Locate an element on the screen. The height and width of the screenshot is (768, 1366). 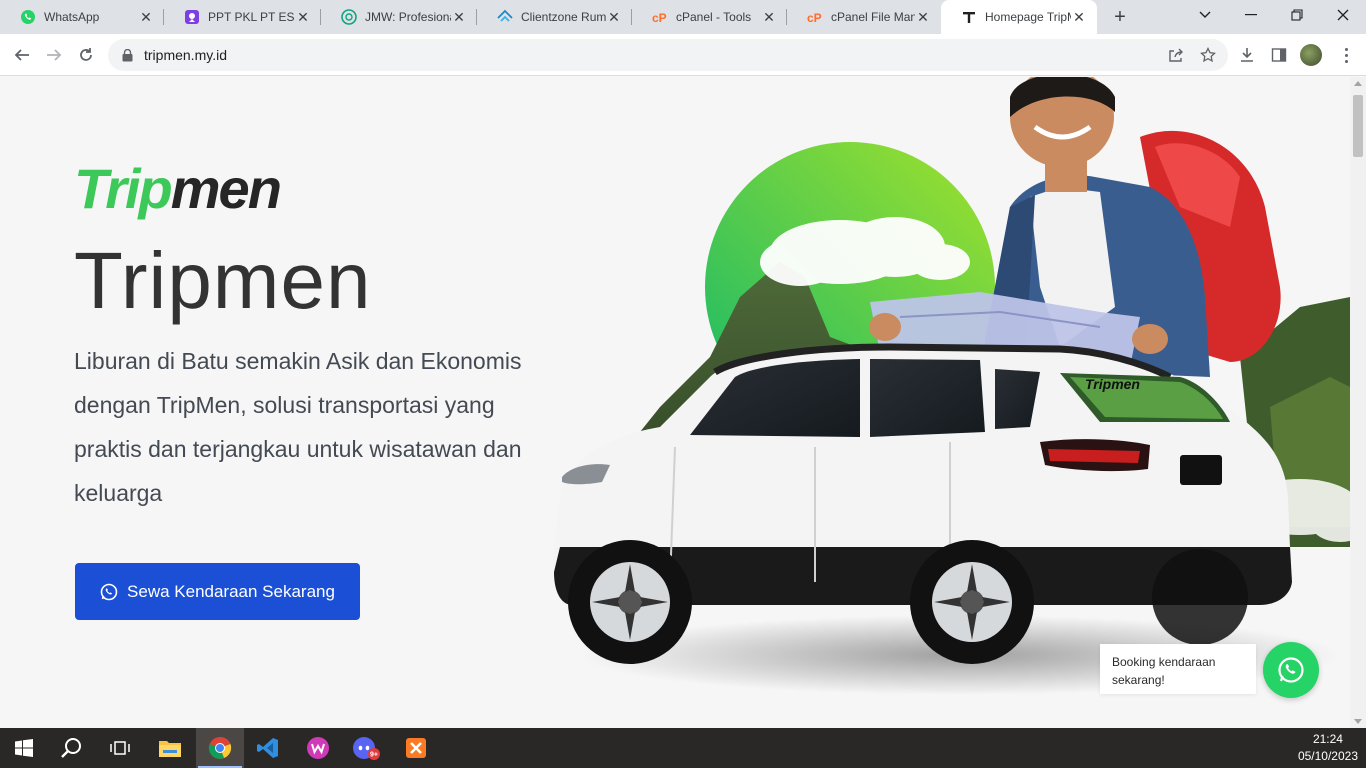
tab-cpanel-file-manager: cP cPanel File Mana ✕ is located at coordinates (864, 17).